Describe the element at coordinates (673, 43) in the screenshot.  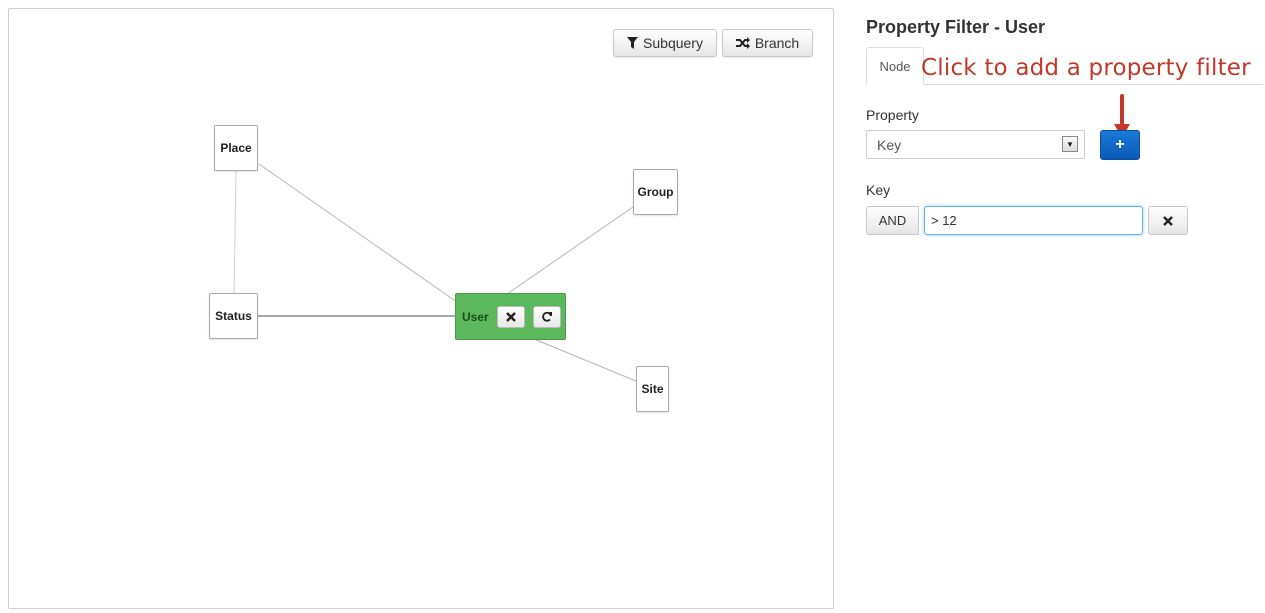
I see `subquery-label: Subquery` at that location.